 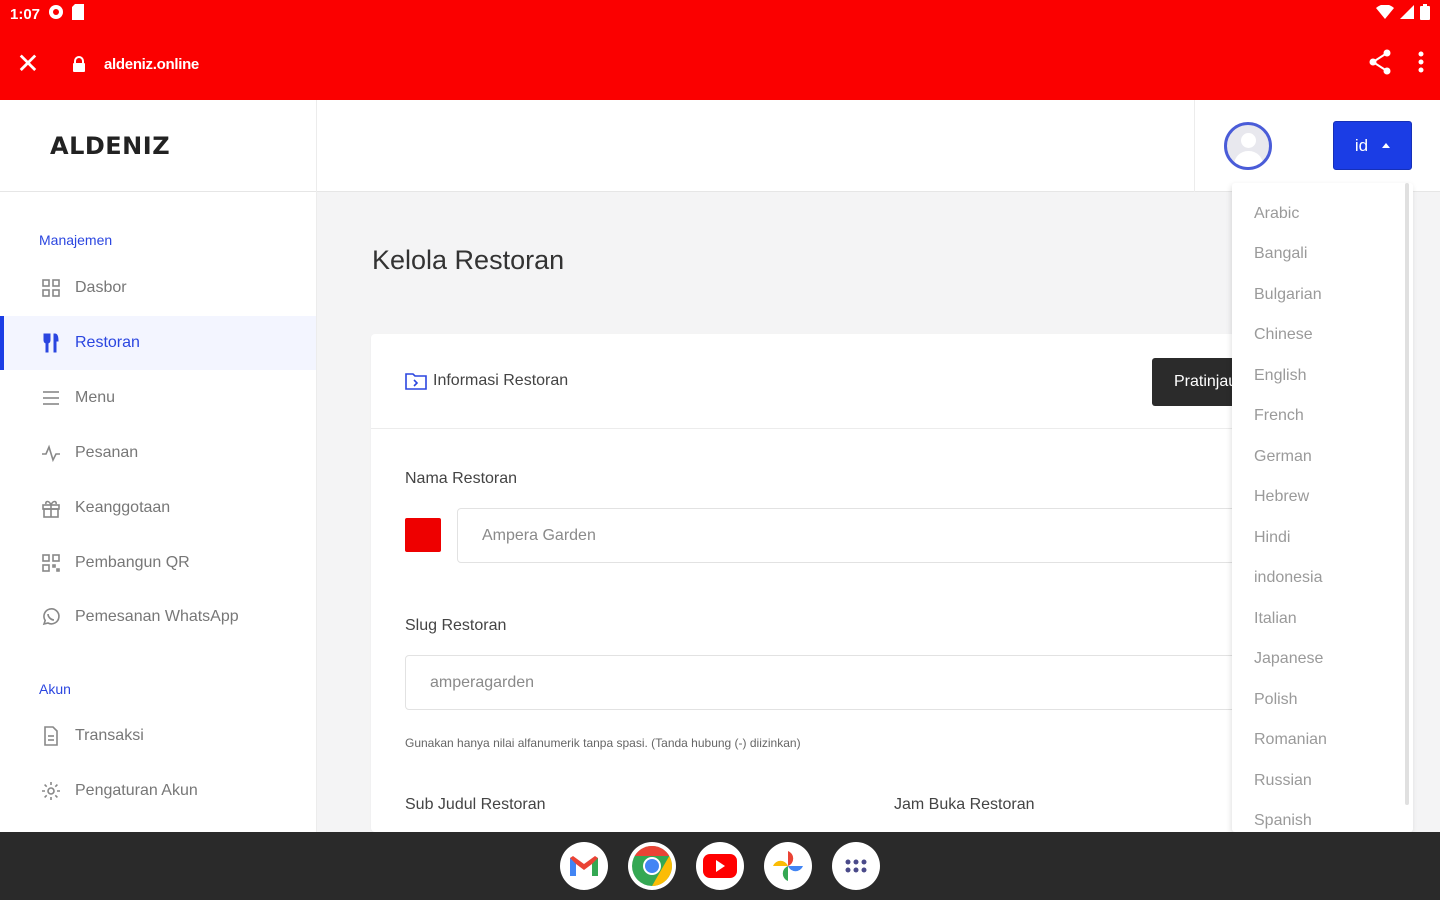 I want to click on brand-name: ALDENIZ, so click(x=110, y=146).